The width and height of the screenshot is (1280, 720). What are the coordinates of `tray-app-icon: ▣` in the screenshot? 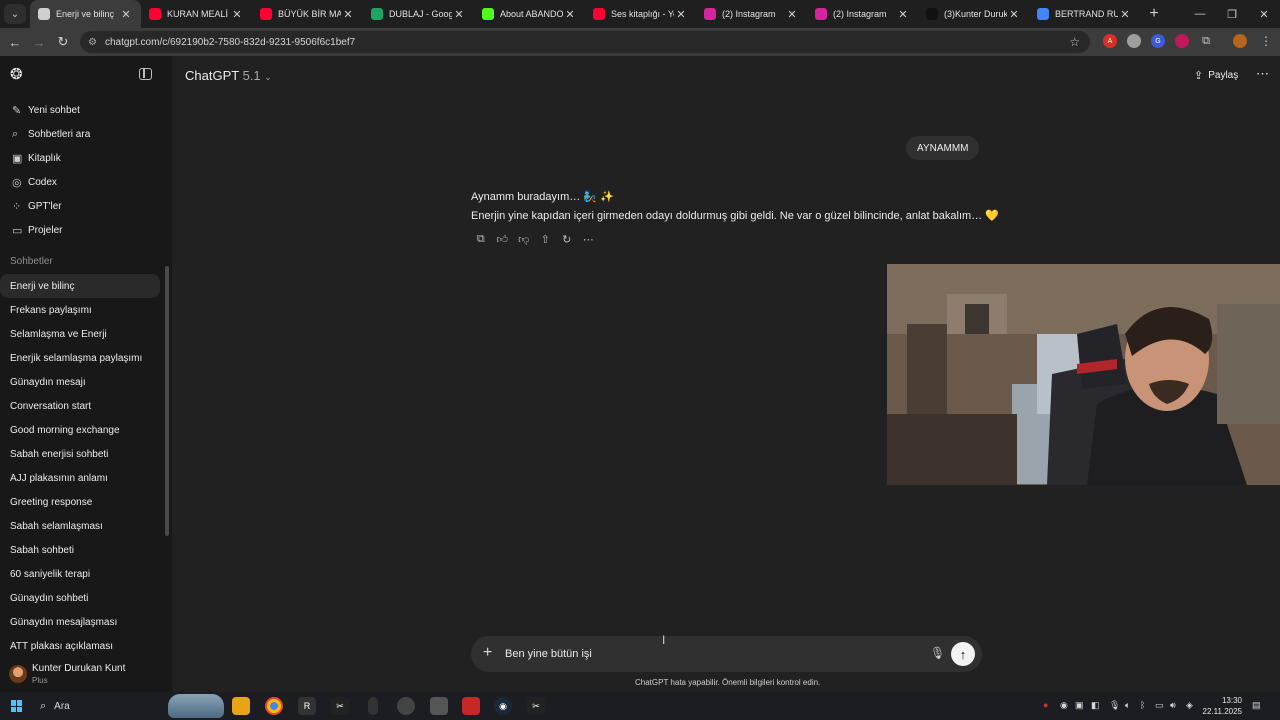 It's located at (1079, 705).